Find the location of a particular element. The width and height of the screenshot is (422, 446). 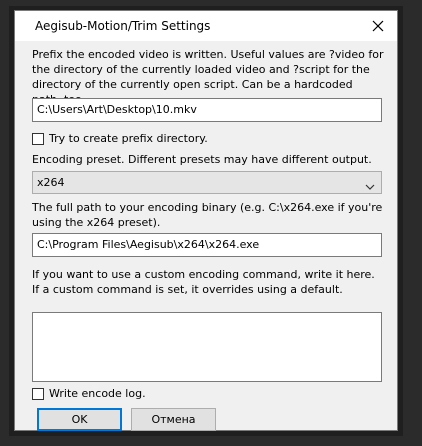

write-log-checkbox is located at coordinates (38, 394).